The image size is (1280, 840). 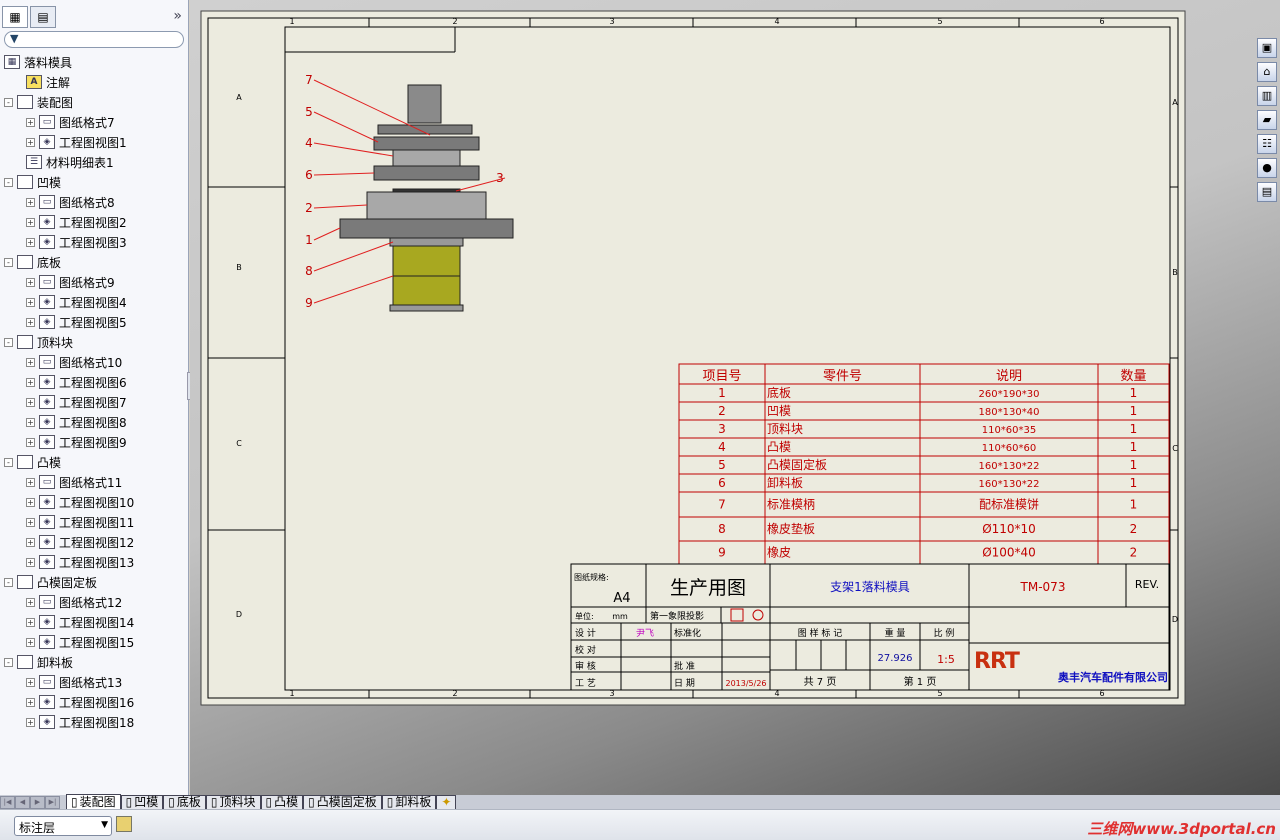 What do you see at coordinates (38, 62) in the screenshot?
I see `tree-item: ▦ 落料模具` at bounding box center [38, 62].